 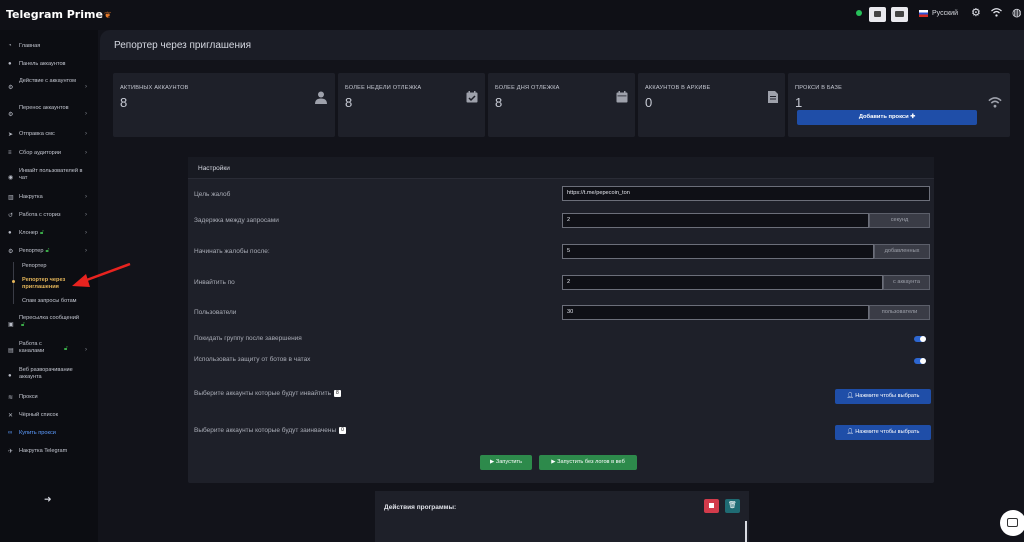 What do you see at coordinates (11, 416) in the screenshot?
I see `close-icon: ✕` at bounding box center [11, 416].